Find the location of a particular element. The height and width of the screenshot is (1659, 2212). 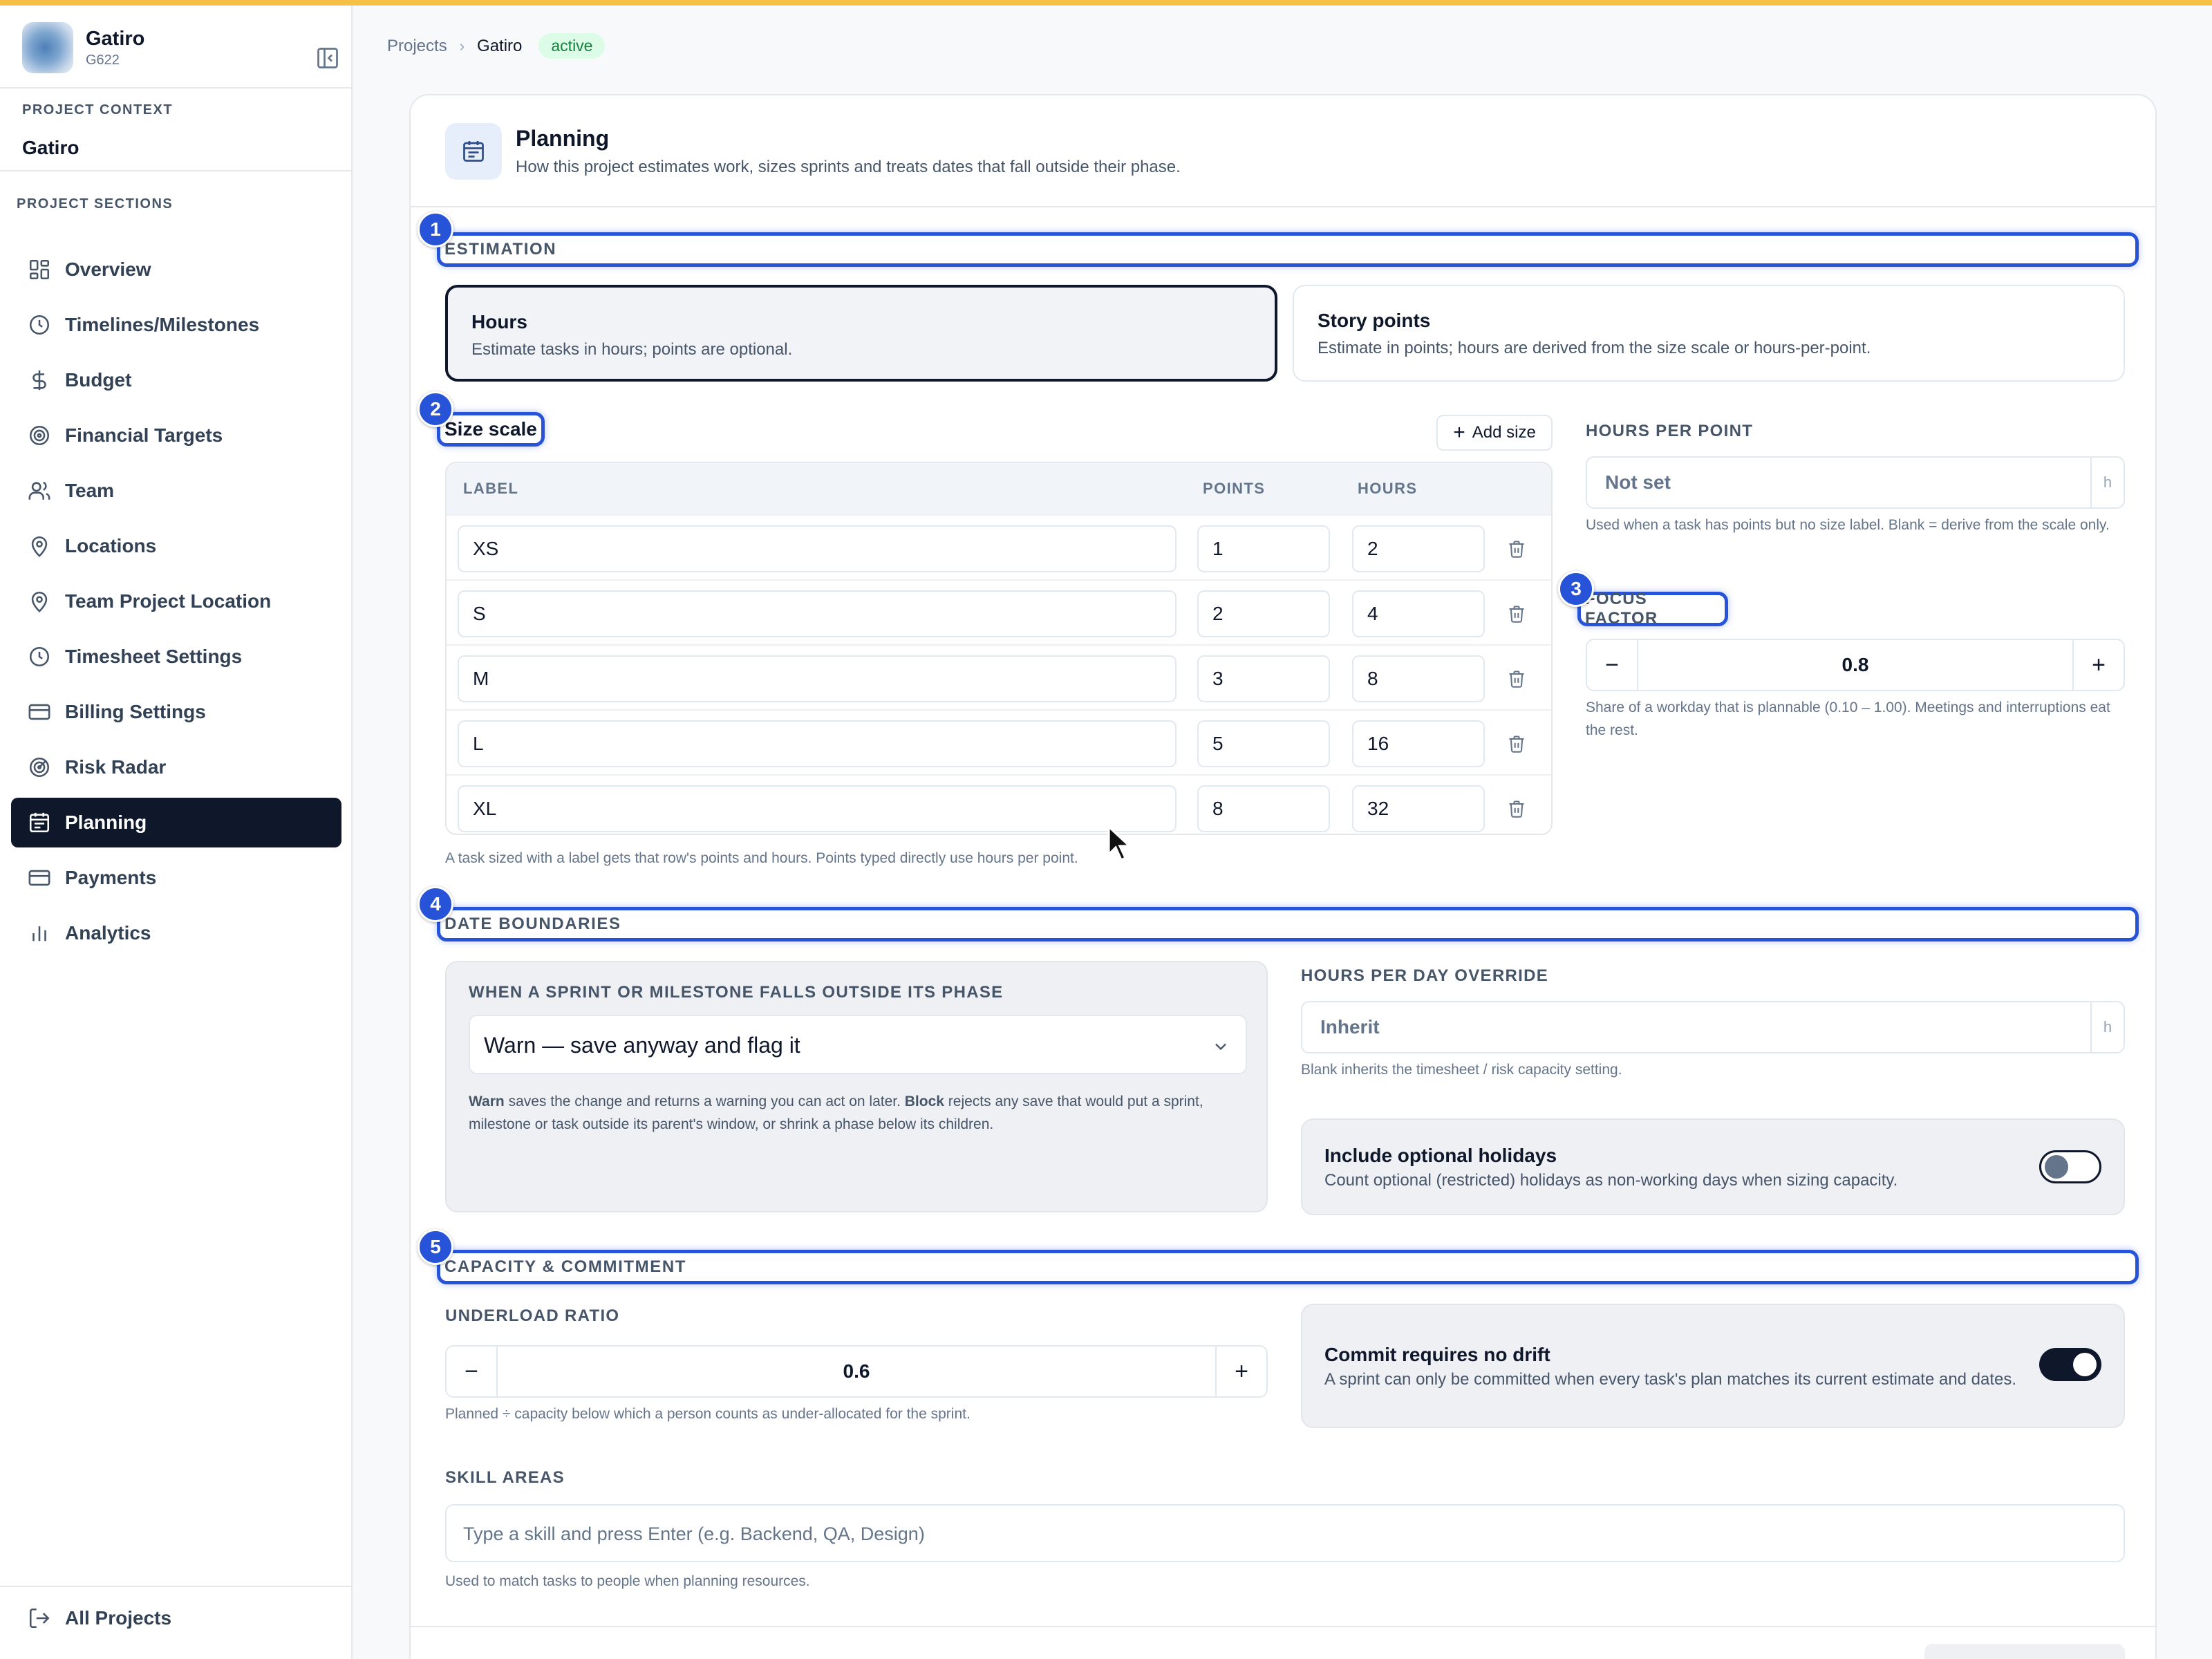

plus-icon: + is located at coordinates (1459, 433).